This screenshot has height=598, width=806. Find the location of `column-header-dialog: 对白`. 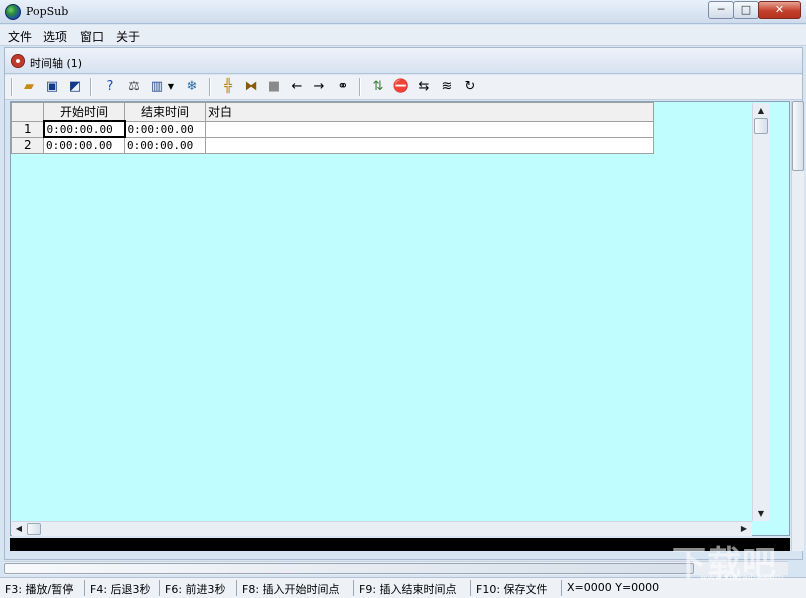

column-header-dialog: 对白 is located at coordinates (429, 112).